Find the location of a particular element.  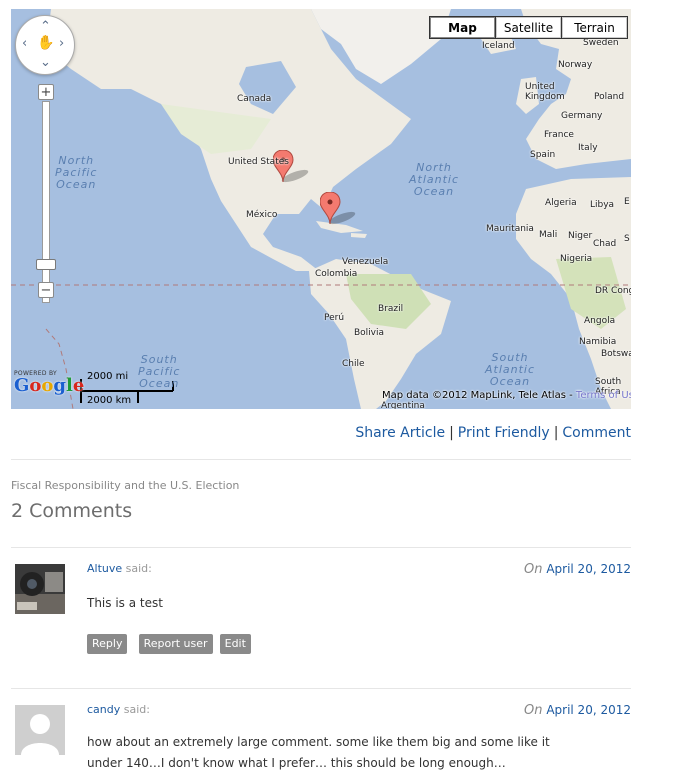

google-logo: POWERED BY Google is located at coordinates (49, 382).